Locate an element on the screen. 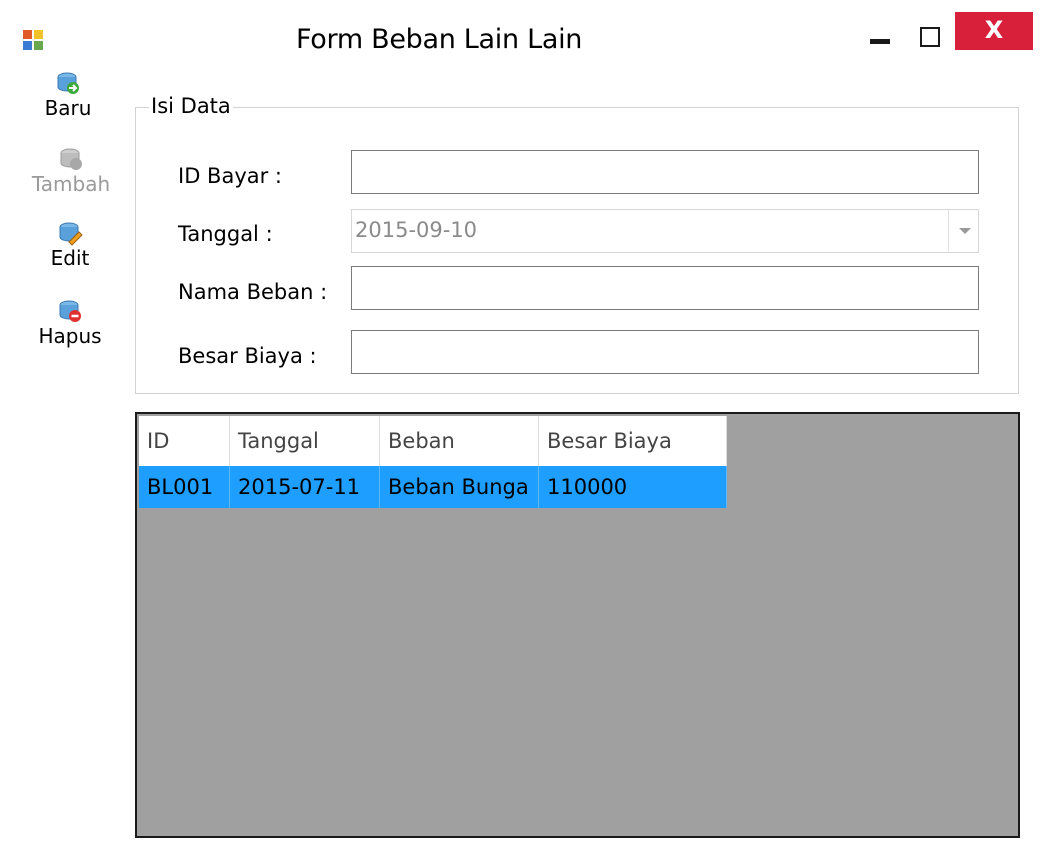  tanggal-label: Tanggal : is located at coordinates (225, 234).